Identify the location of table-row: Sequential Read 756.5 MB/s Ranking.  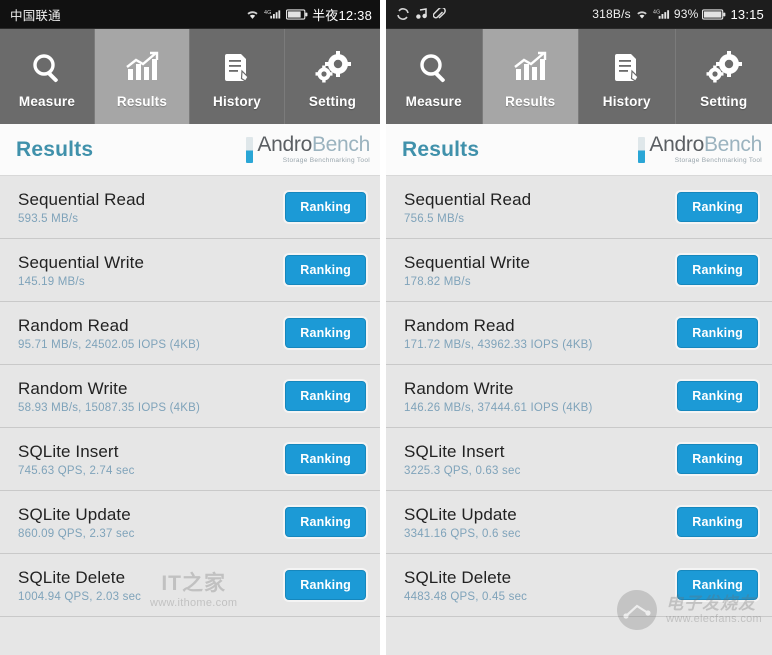
(579, 207).